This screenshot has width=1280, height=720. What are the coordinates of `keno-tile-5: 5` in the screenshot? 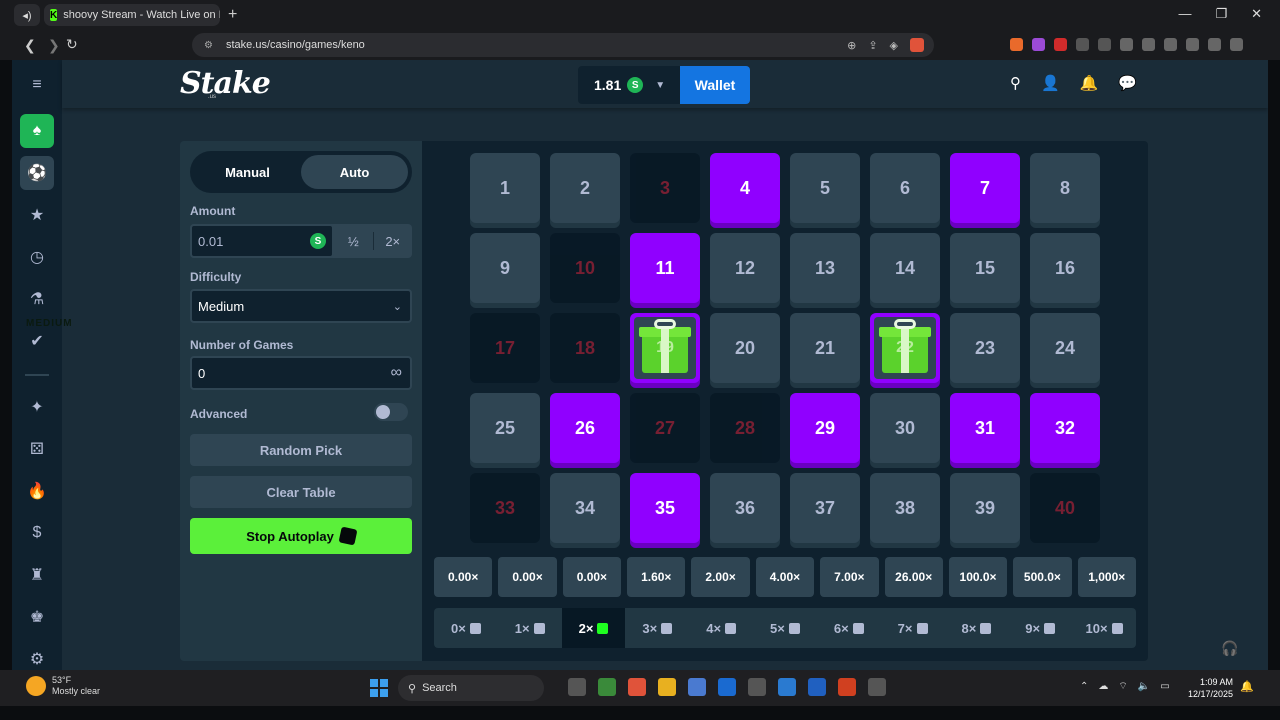 It's located at (825, 188).